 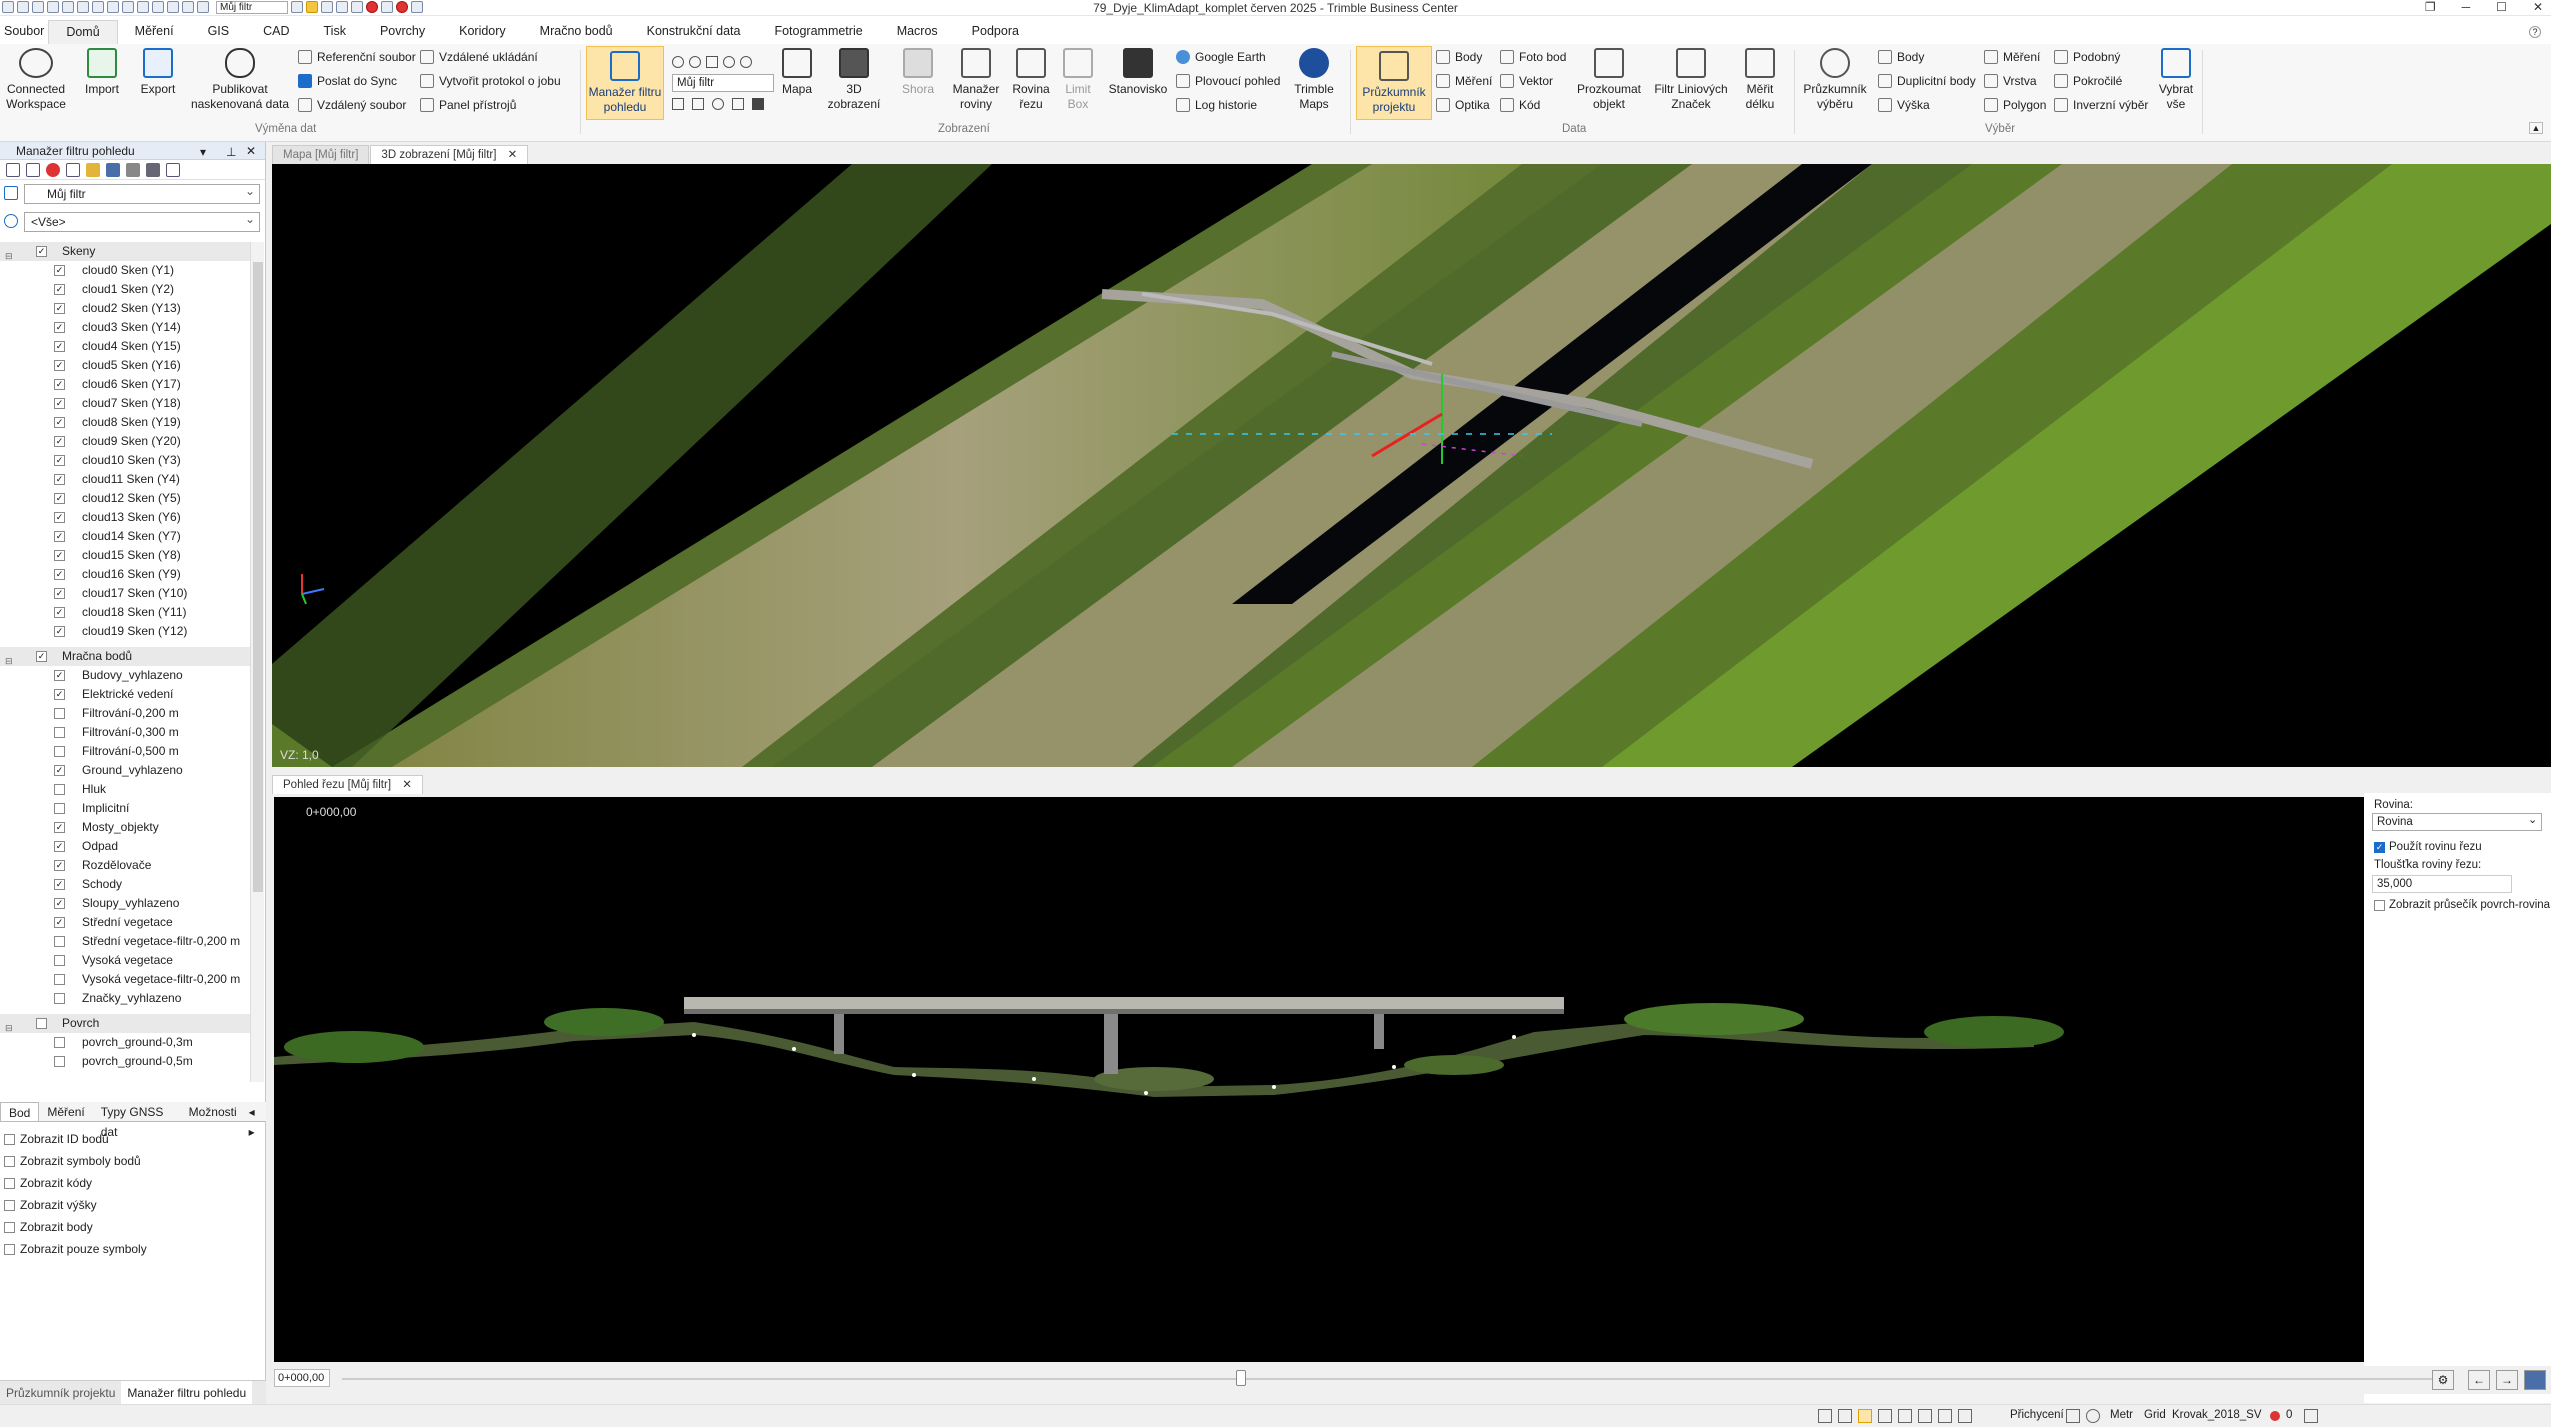 I want to click on tree-item: povrch_ground-0,5m, so click(x=125, y=1061).